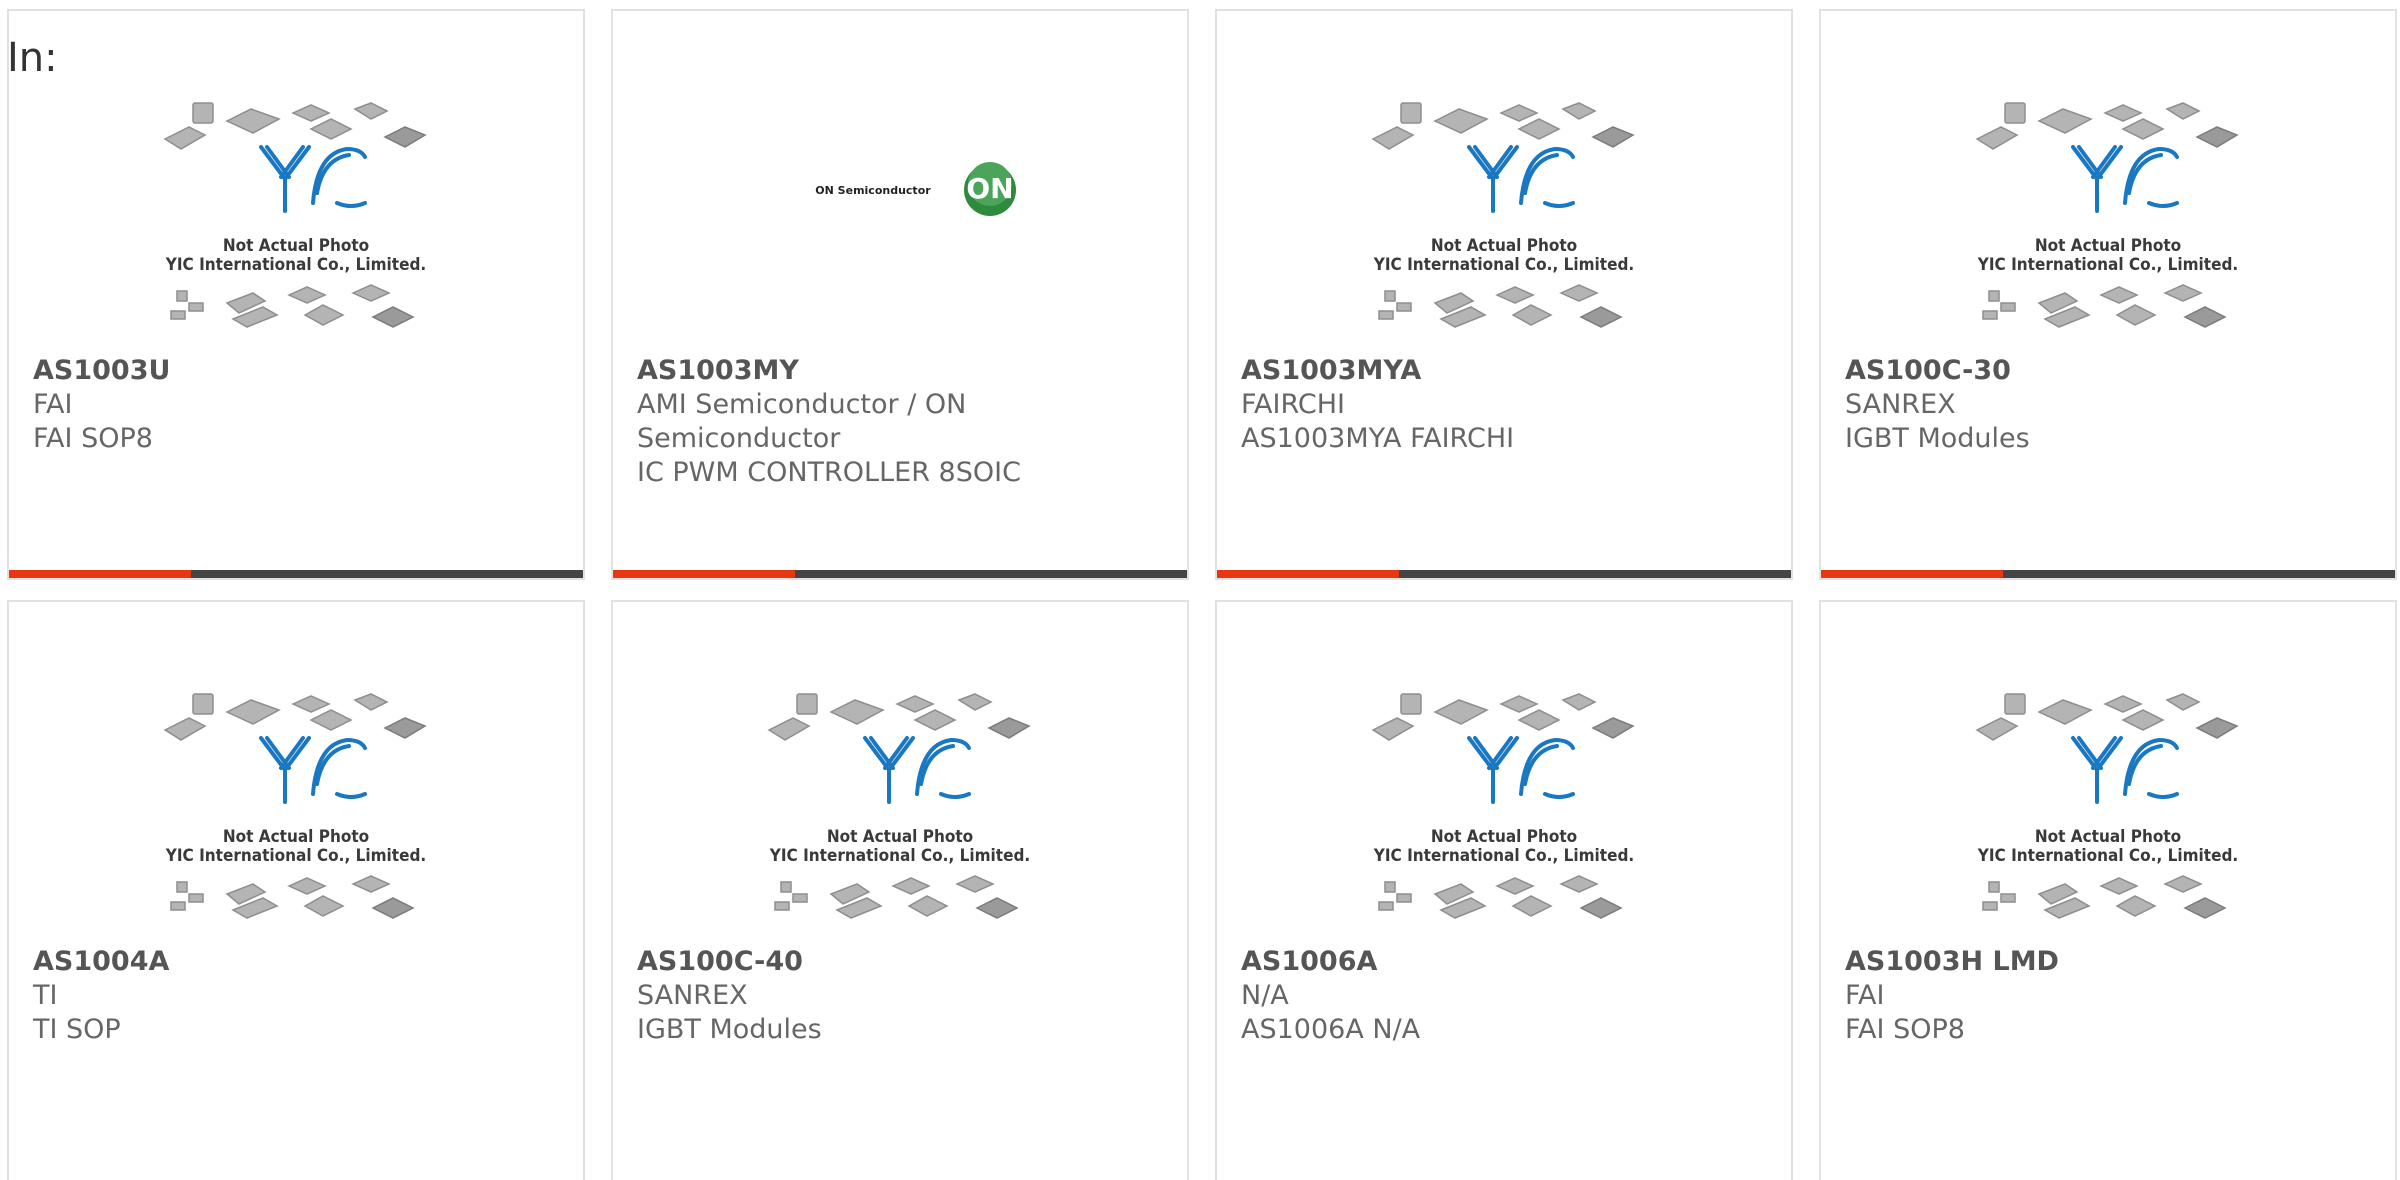 Image resolution: width=2400 pixels, height=1180 pixels. I want to click on part-number: AS1003MY, so click(902, 371).